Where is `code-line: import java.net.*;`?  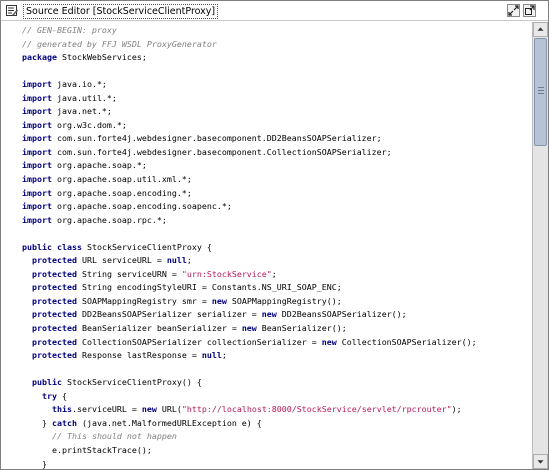
code-line: import java.net.*; is located at coordinates (249, 112).